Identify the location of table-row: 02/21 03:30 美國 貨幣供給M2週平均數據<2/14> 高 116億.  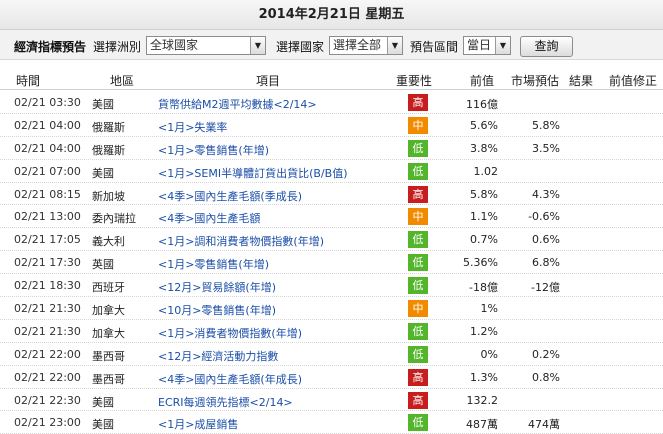
(331, 102).